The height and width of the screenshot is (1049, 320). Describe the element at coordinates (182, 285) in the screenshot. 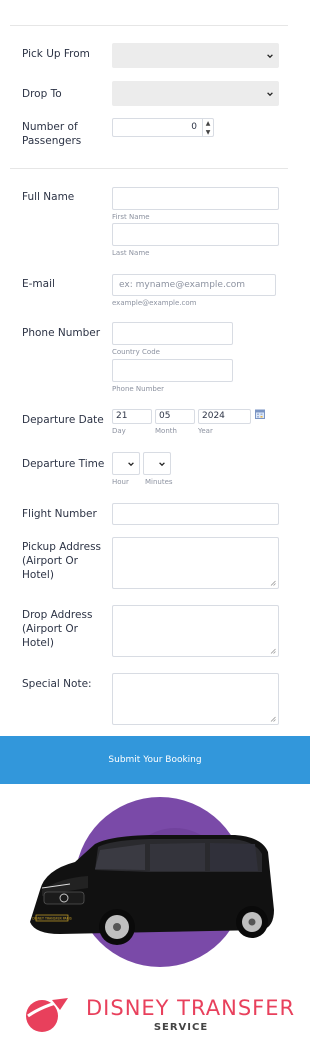

I see `email-placeholder: ex: myname@example.com` at that location.